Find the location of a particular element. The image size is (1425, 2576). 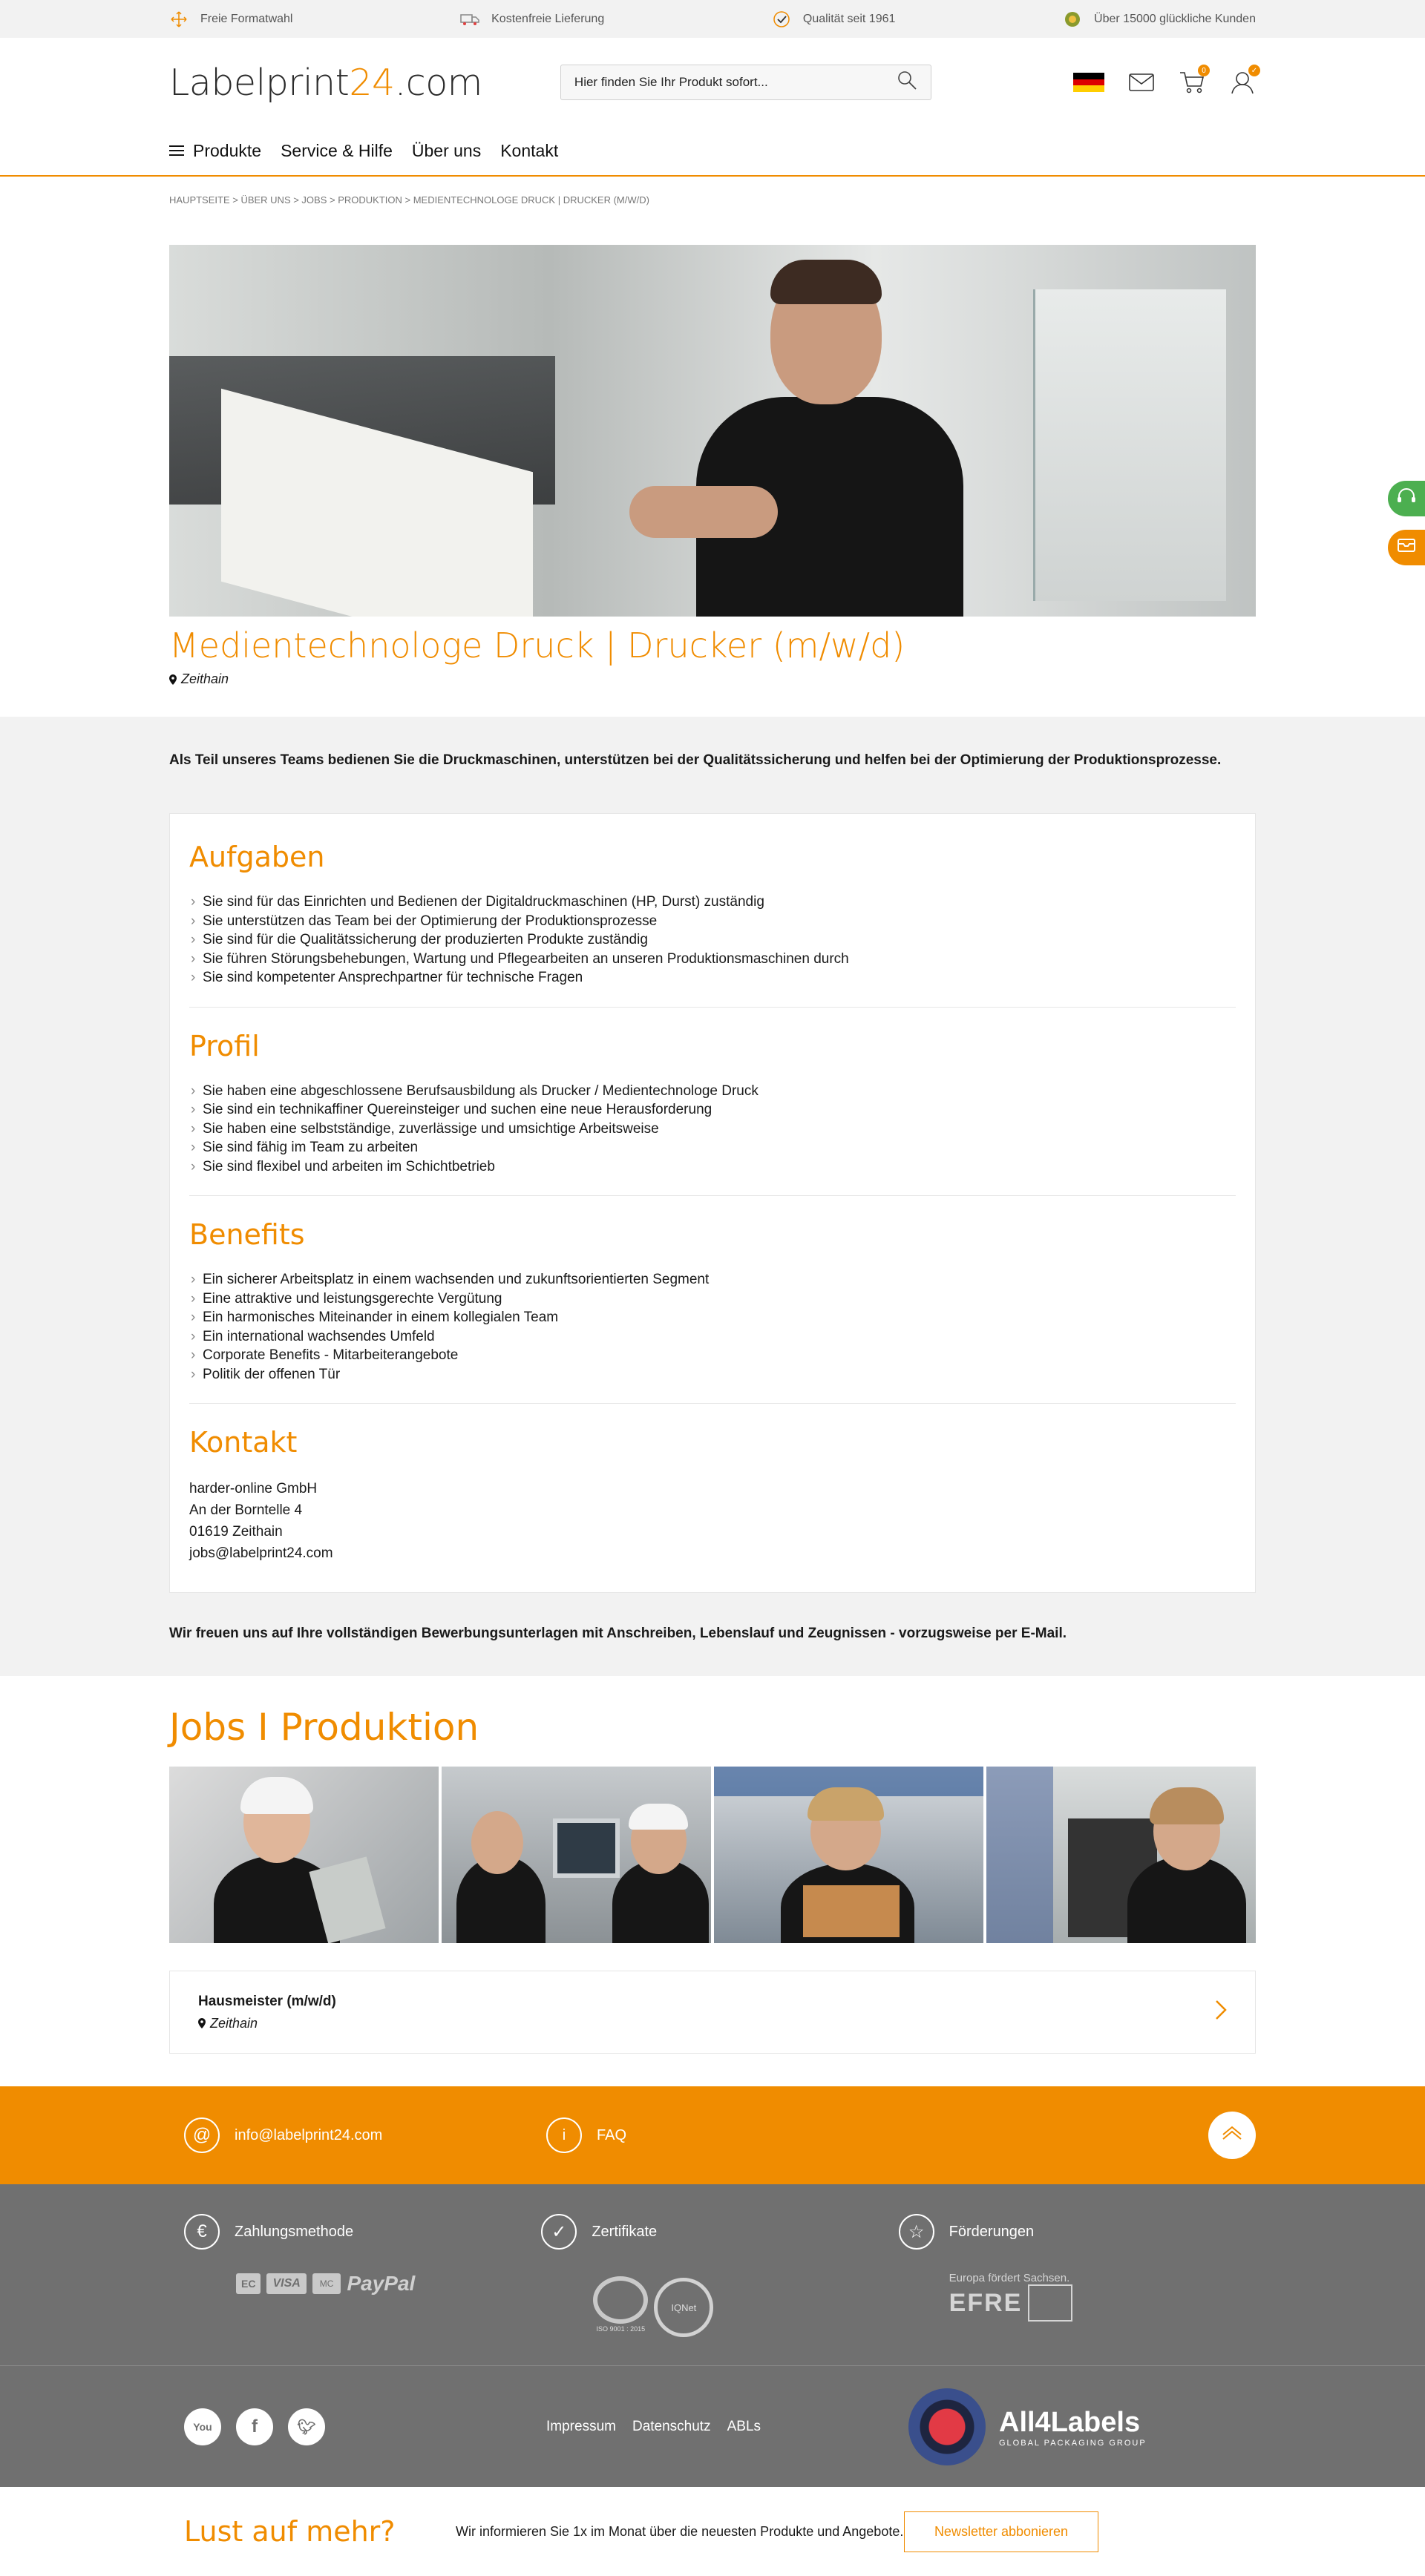

social-links: You f 🐦︎ is located at coordinates (365, 2426).